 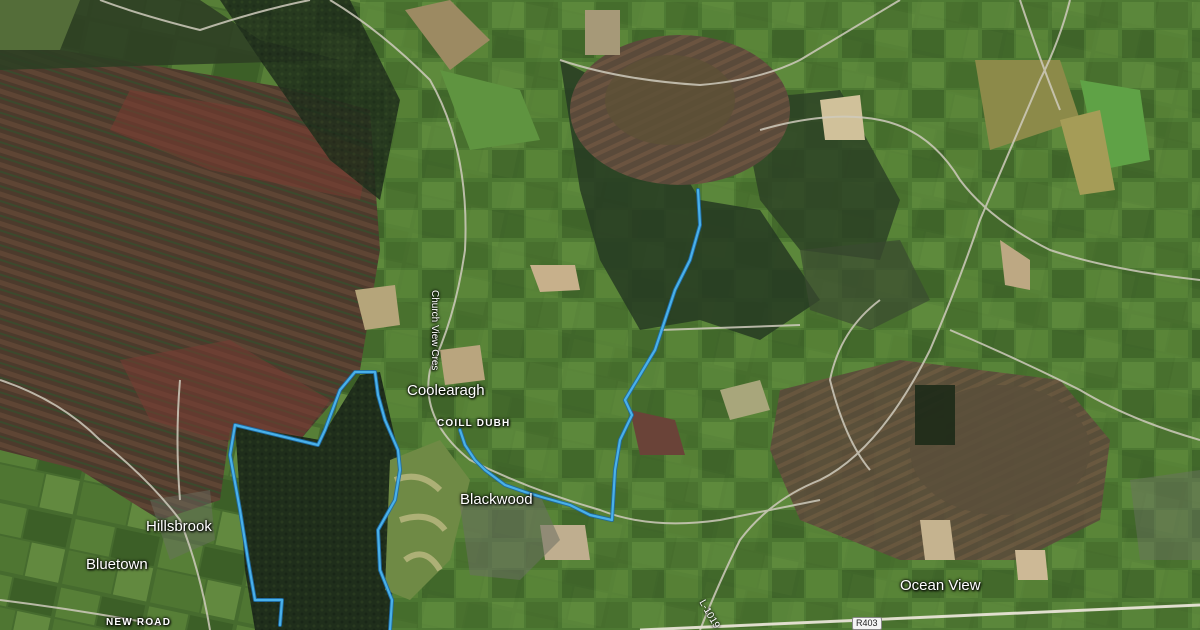 I want to click on road-shield-r403: R403, so click(x=867, y=623).